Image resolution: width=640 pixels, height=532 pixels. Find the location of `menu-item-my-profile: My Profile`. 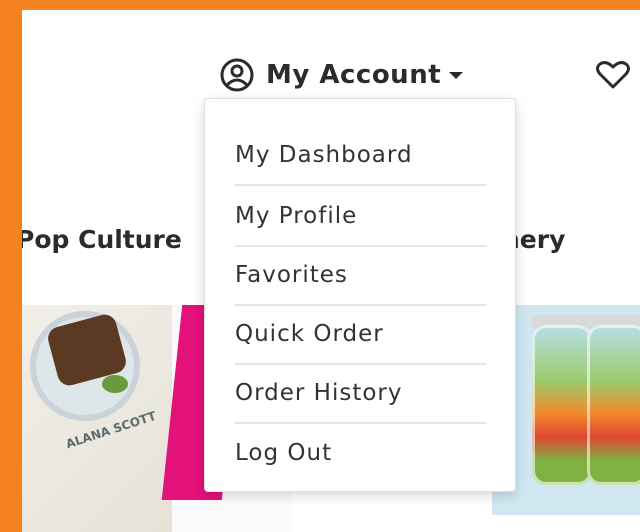

menu-item-my-profile: My Profile is located at coordinates (361, 215).